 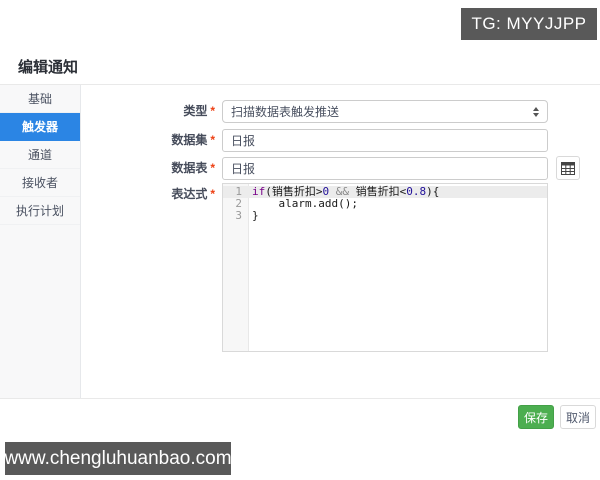 I want to click on save-button: 保存, so click(x=536, y=417).